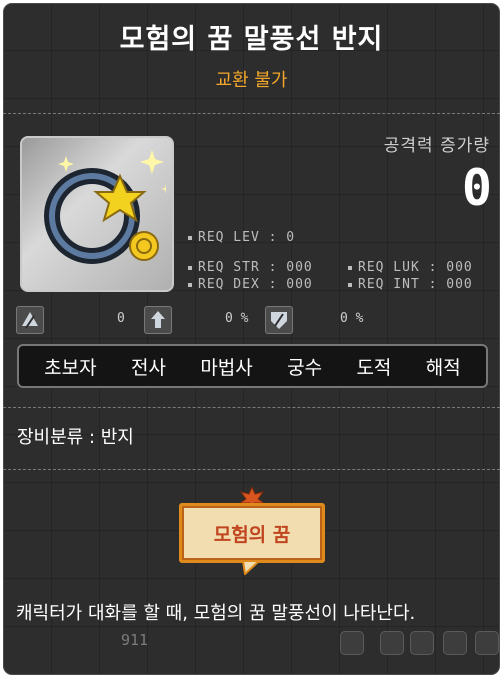 This screenshot has height=679, width=504. What do you see at coordinates (251, 39) in the screenshot?
I see `item-name: 모험의 꿈 말풍선 반지` at bounding box center [251, 39].